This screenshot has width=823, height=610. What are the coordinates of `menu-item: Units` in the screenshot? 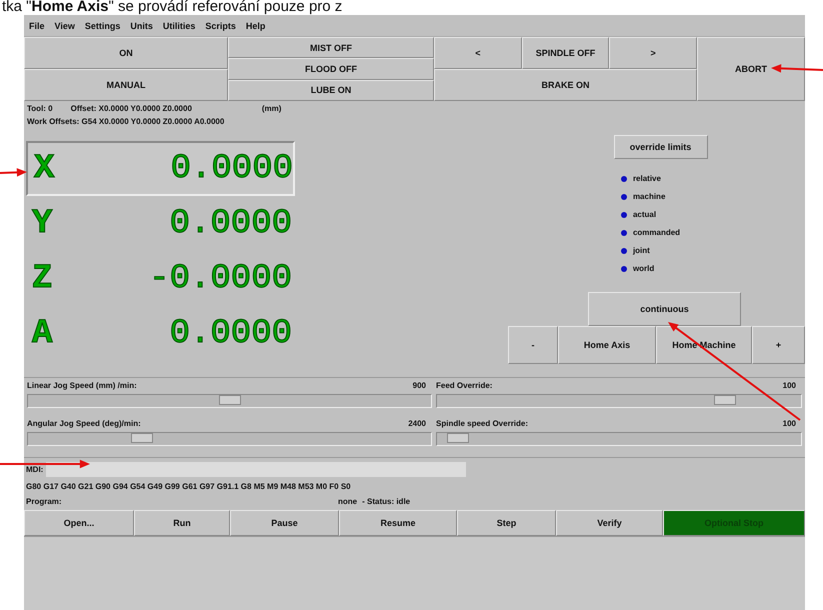 It's located at (141, 25).